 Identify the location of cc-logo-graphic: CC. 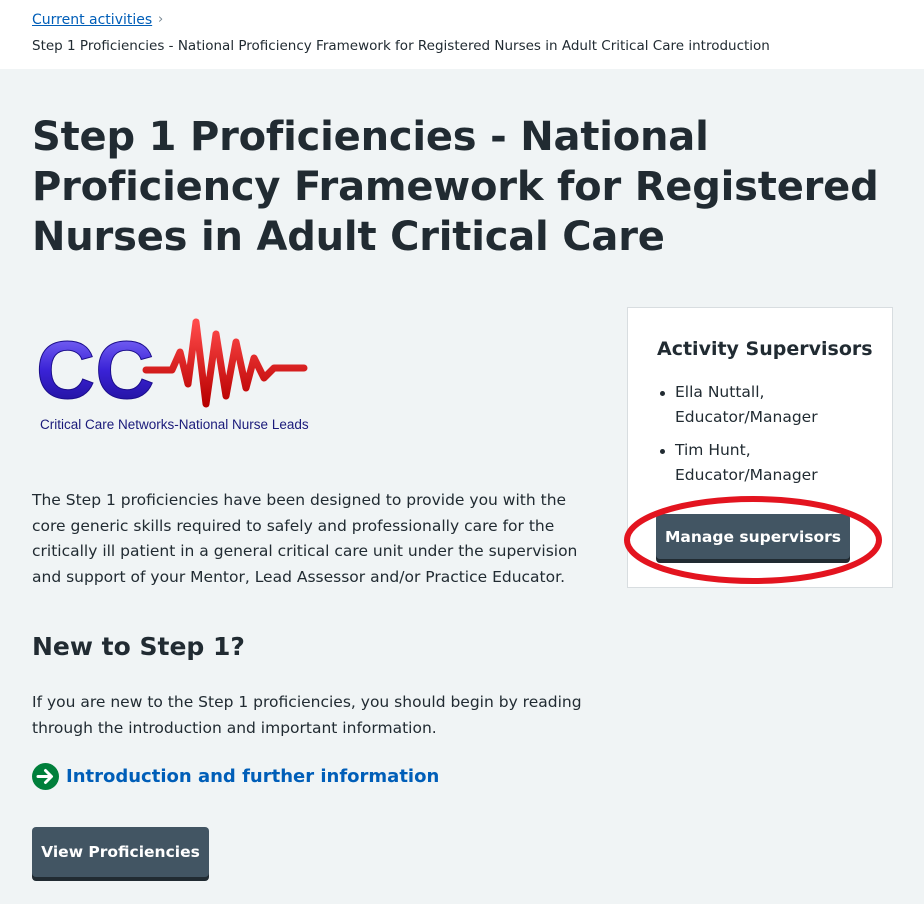
(172, 367).